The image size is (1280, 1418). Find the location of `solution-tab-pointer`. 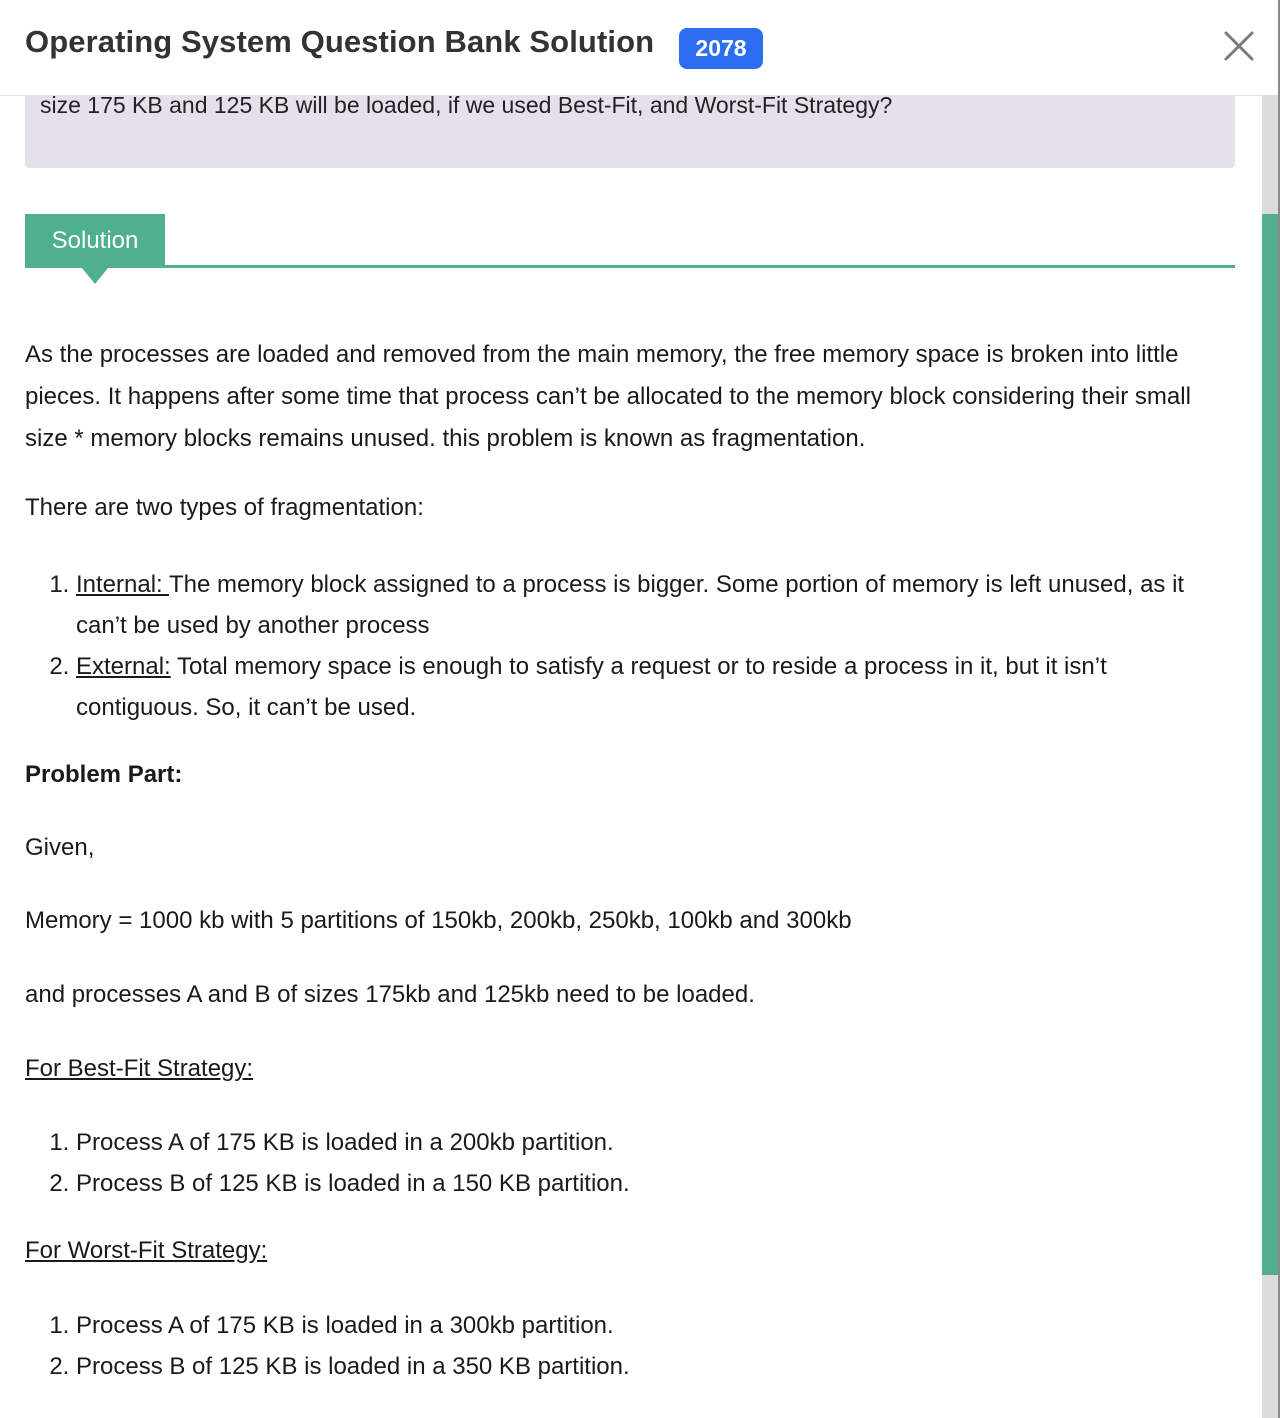

solution-tab-pointer is located at coordinates (95, 276).